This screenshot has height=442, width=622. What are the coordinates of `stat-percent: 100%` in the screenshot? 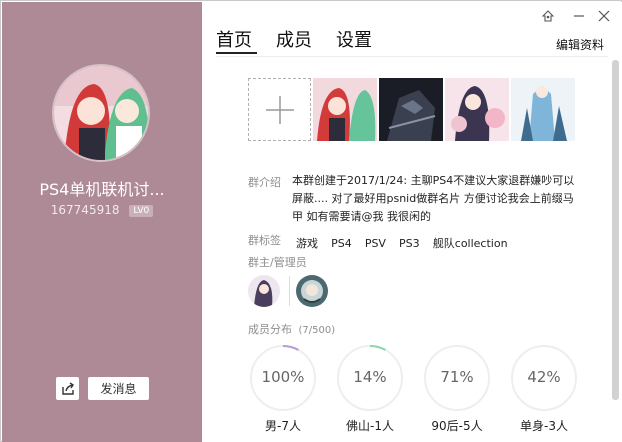 It's located at (283, 377).